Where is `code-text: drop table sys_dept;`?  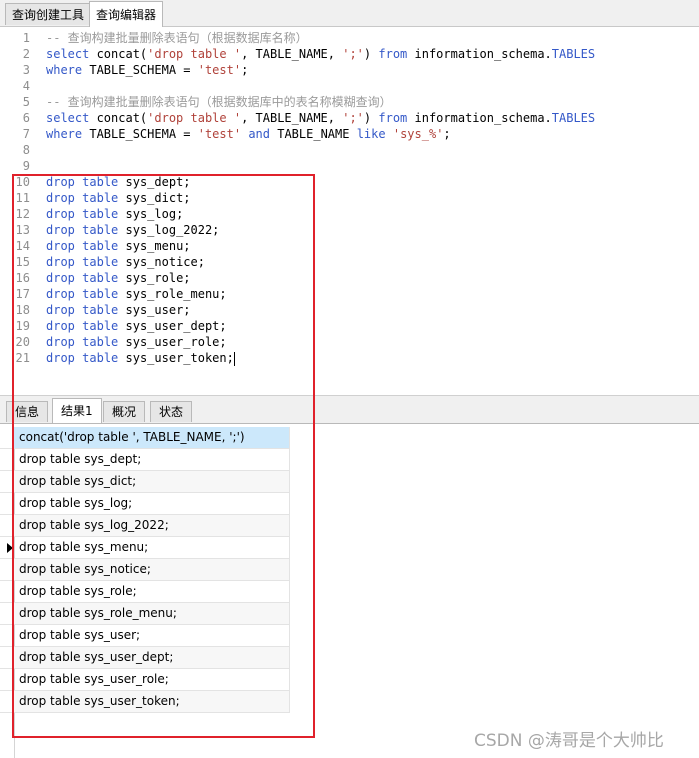
code-text: drop table sys_dept; is located at coordinates (118, 182).